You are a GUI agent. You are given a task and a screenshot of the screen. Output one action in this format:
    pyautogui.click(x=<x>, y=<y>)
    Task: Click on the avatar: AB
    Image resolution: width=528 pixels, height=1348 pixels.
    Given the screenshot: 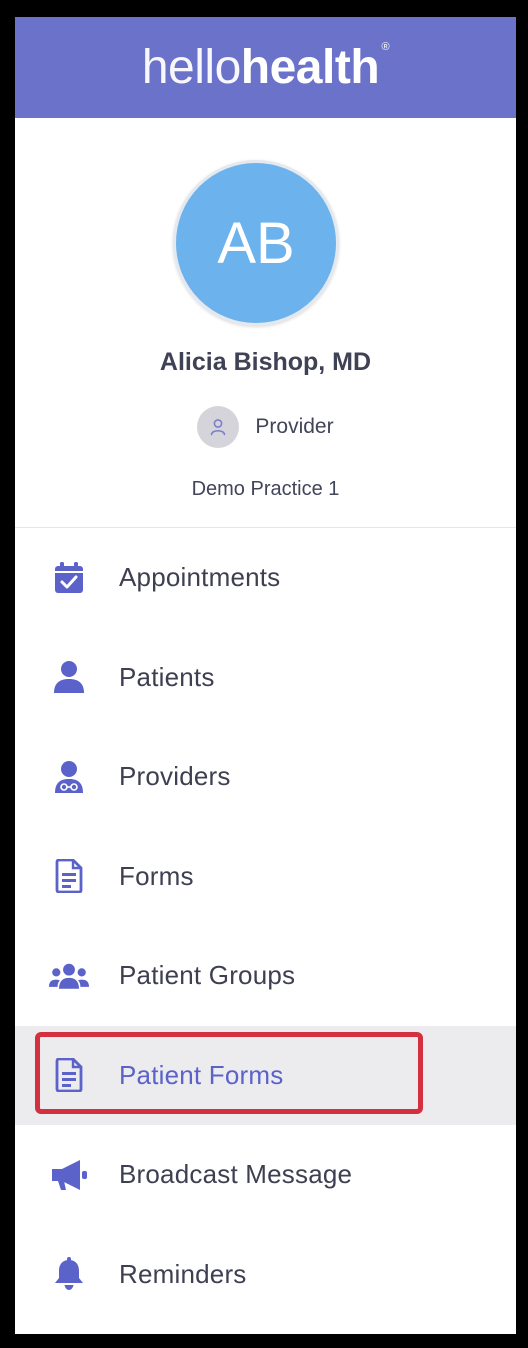 What is the action you would take?
    pyautogui.click(x=256, y=243)
    